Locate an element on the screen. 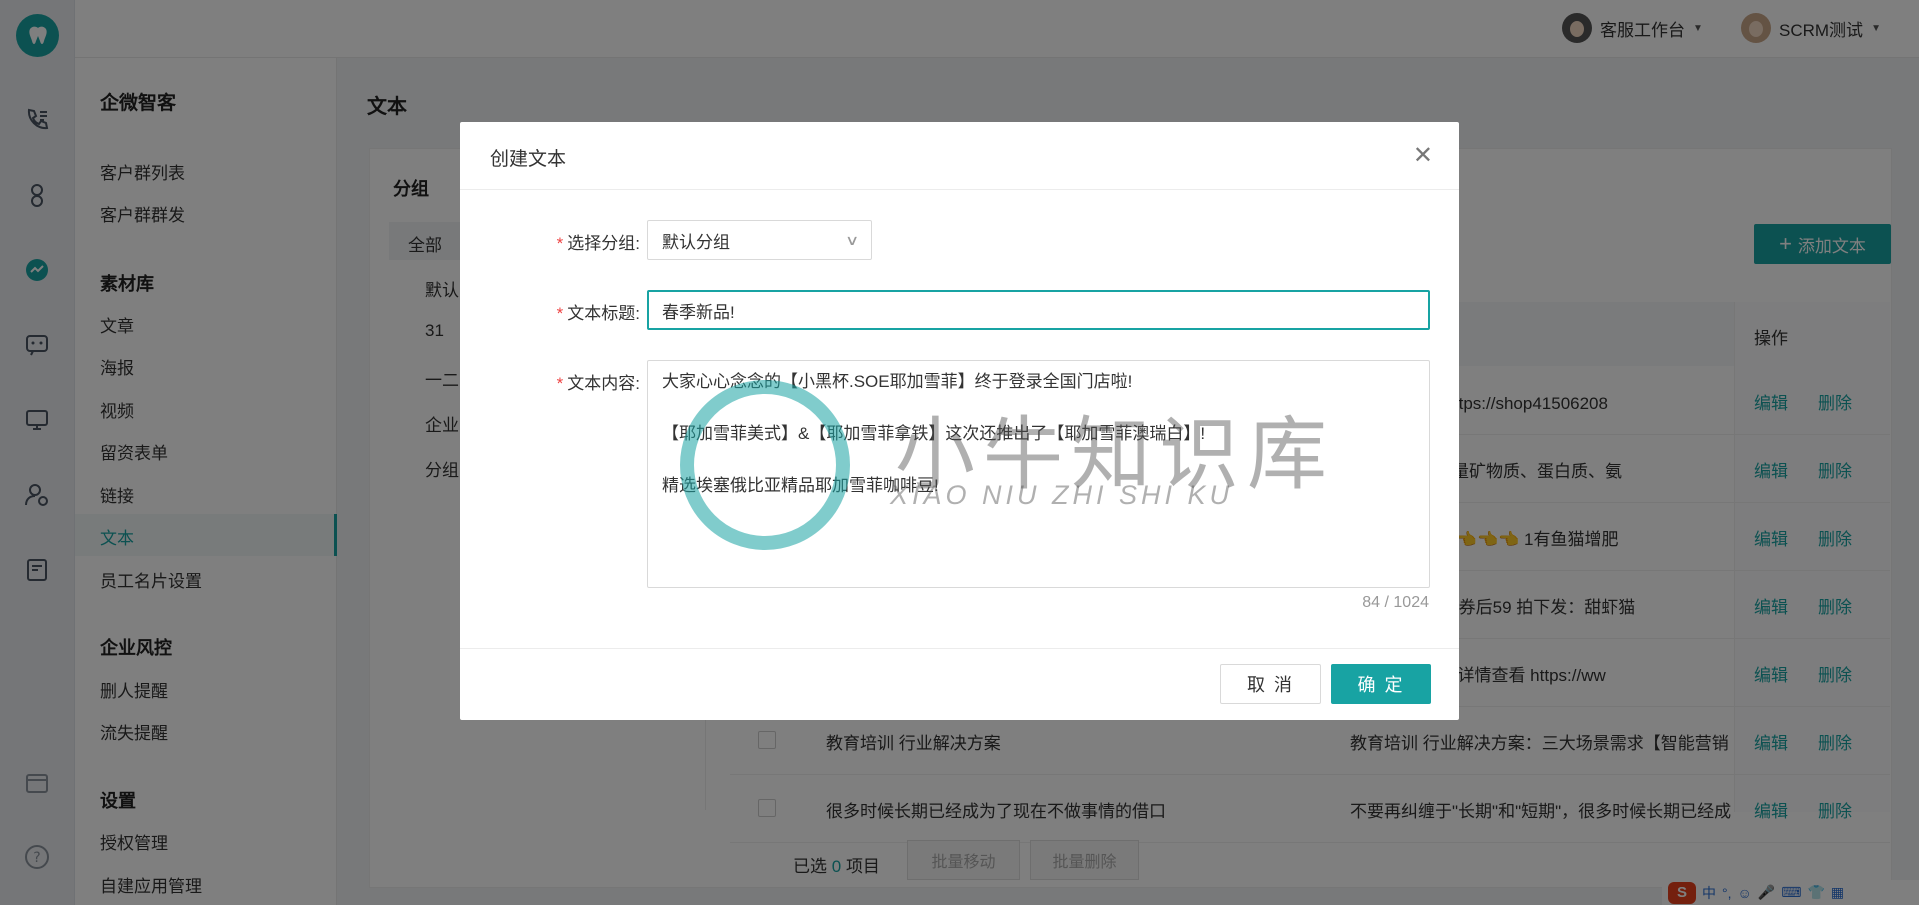 This screenshot has height=905, width=1919. group-select-value: 默认分组 is located at coordinates (696, 242).